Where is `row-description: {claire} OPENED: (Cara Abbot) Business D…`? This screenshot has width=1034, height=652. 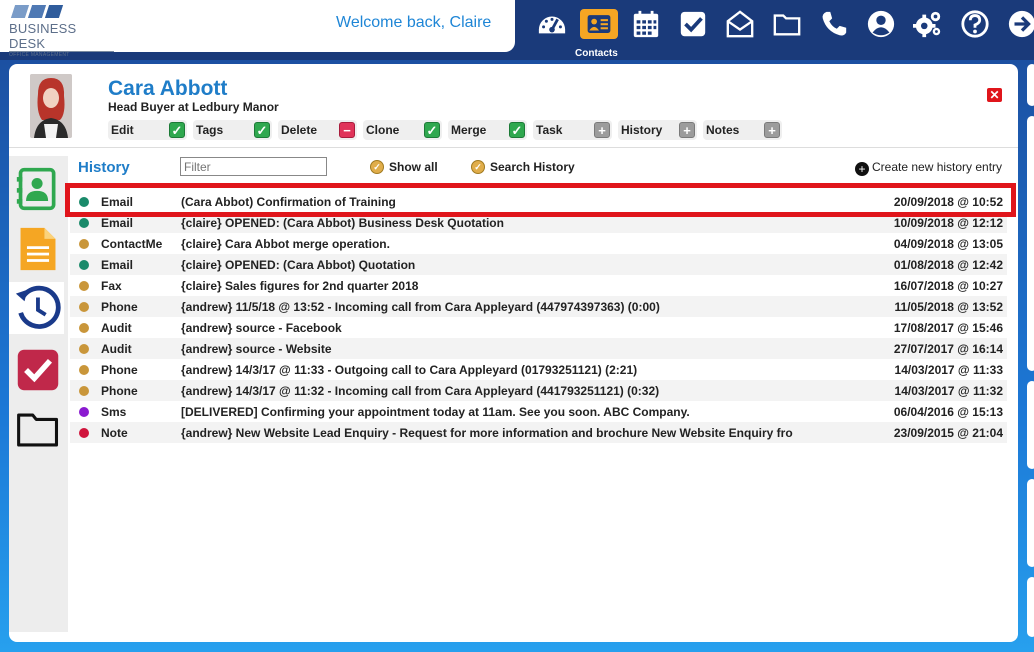 row-description: {claire} OPENED: (Cara Abbot) Business D… is located at coordinates (342, 222).